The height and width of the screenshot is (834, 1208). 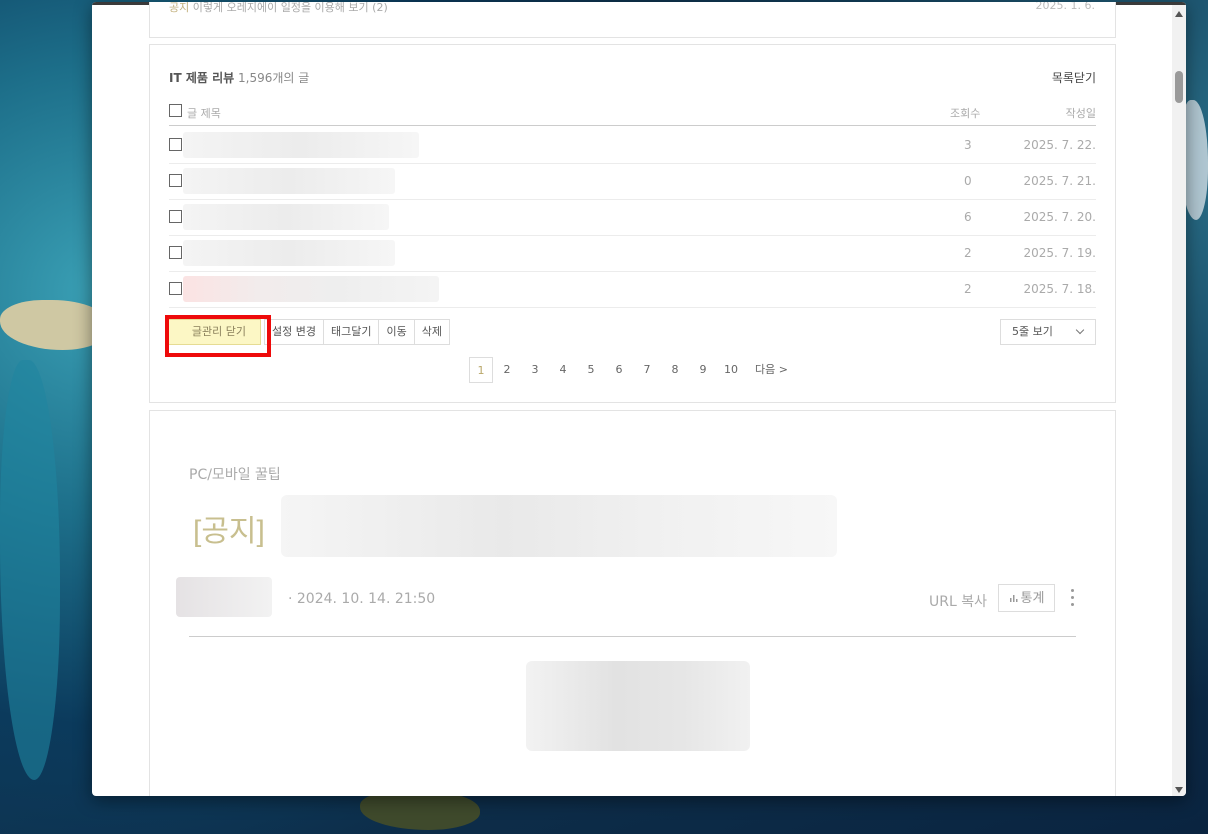 I want to click on close-manage-wrapper: 글관리 닫기, so click(x=218, y=336).